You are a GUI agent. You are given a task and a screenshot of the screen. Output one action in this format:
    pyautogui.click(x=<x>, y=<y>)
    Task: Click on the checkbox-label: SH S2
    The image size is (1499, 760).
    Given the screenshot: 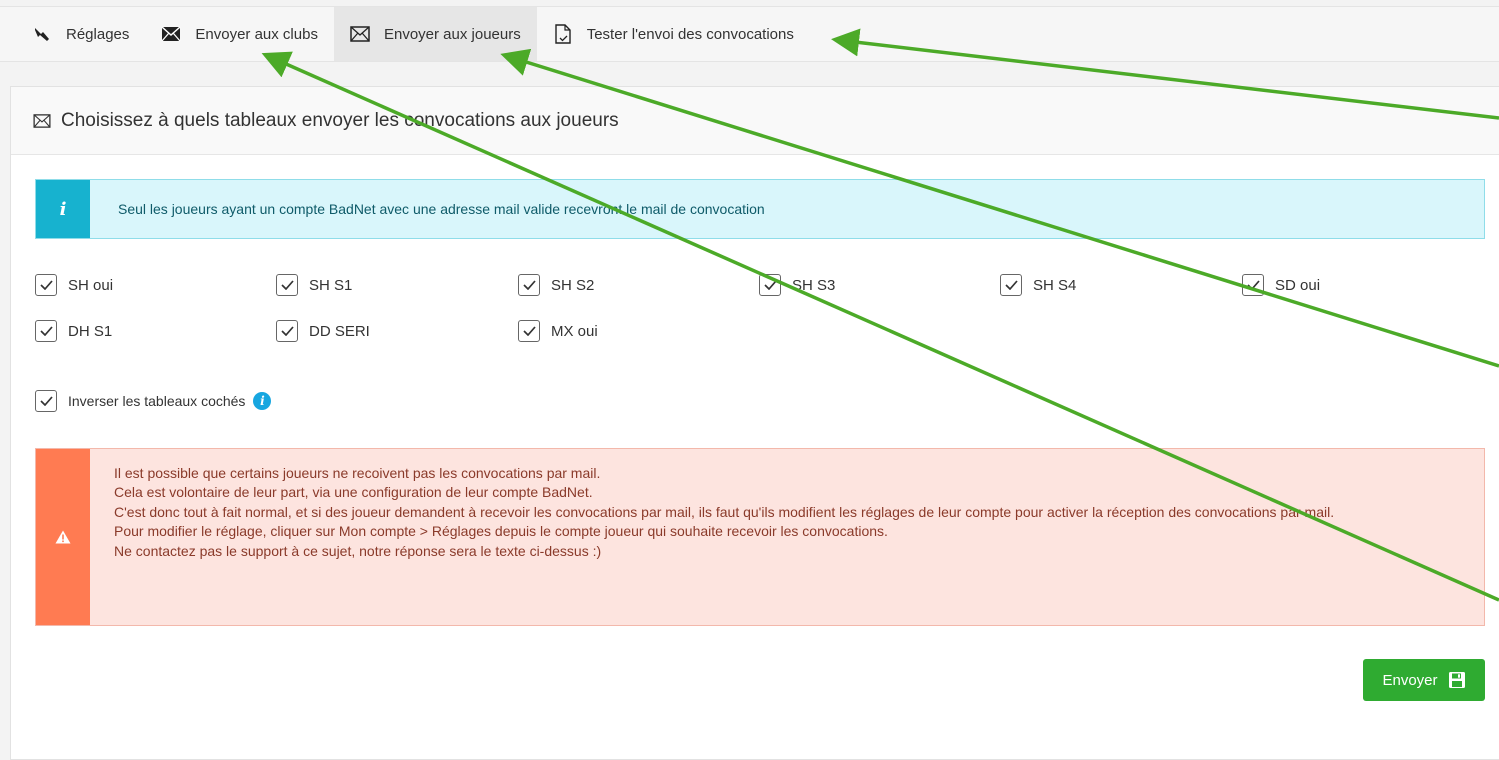 What is the action you would take?
    pyautogui.click(x=573, y=285)
    